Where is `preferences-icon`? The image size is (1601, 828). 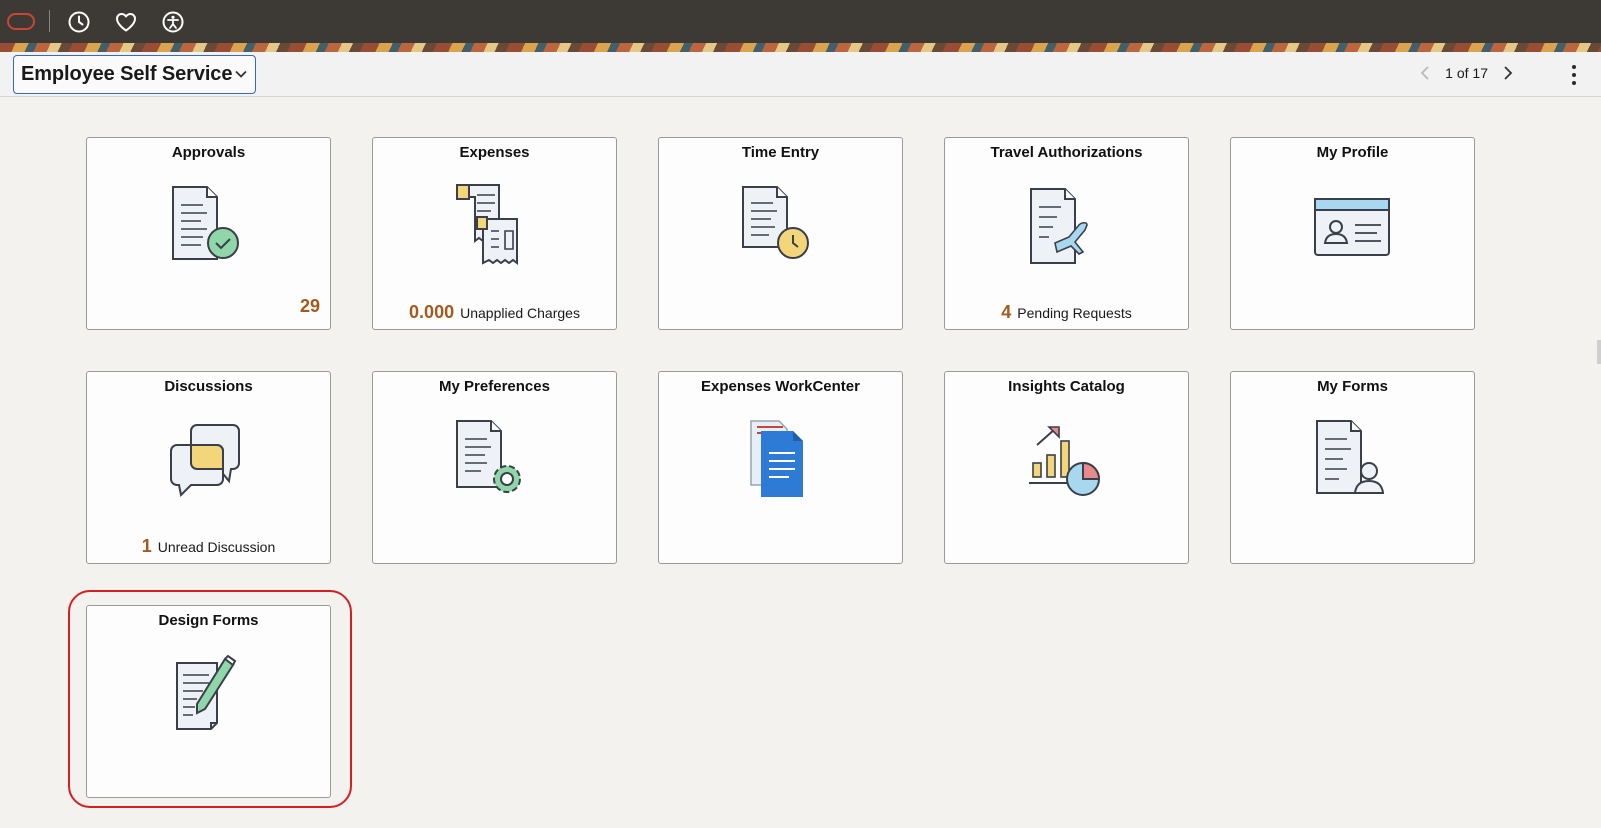 preferences-icon is located at coordinates (495, 459).